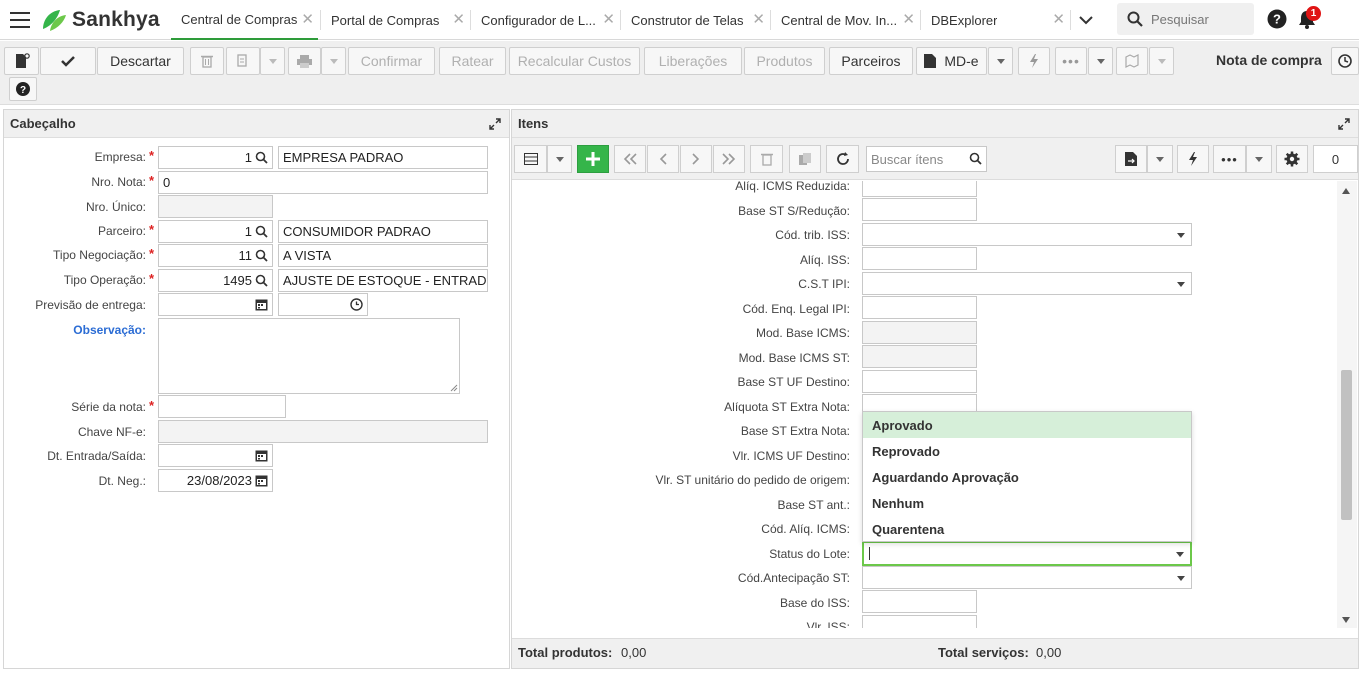 This screenshot has height=673, width=1359. Describe the element at coordinates (1185, 19) in the screenshot. I see `global-search: Pesquisar` at that location.